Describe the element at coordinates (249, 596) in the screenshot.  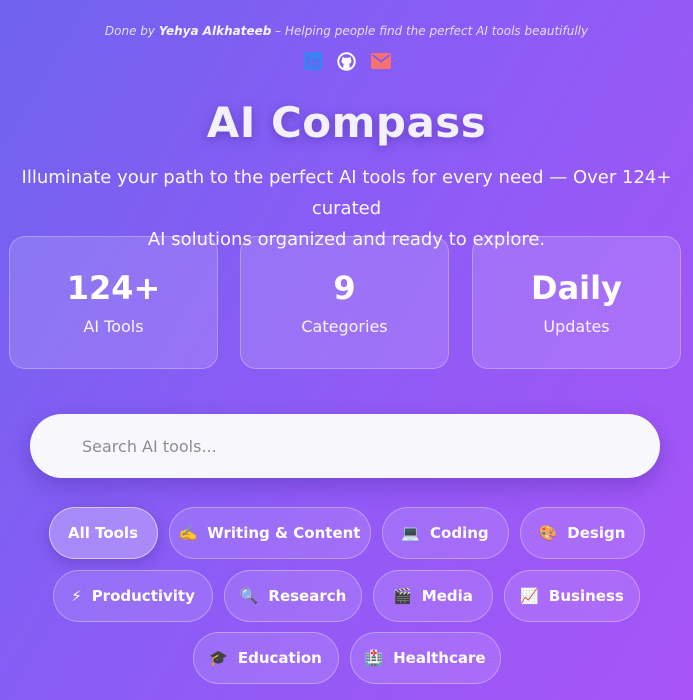
I see `magnifier-icon: 🔍` at that location.